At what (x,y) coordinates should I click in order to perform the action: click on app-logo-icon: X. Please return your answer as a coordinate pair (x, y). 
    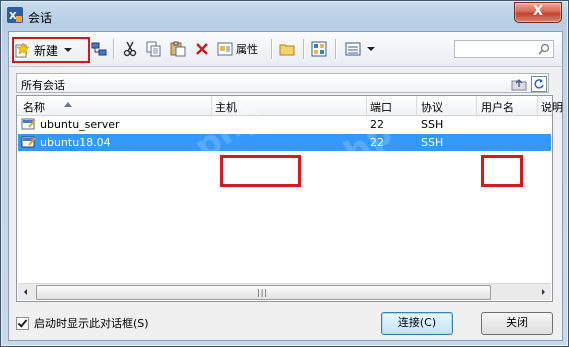
    Looking at the image, I should click on (15, 15).